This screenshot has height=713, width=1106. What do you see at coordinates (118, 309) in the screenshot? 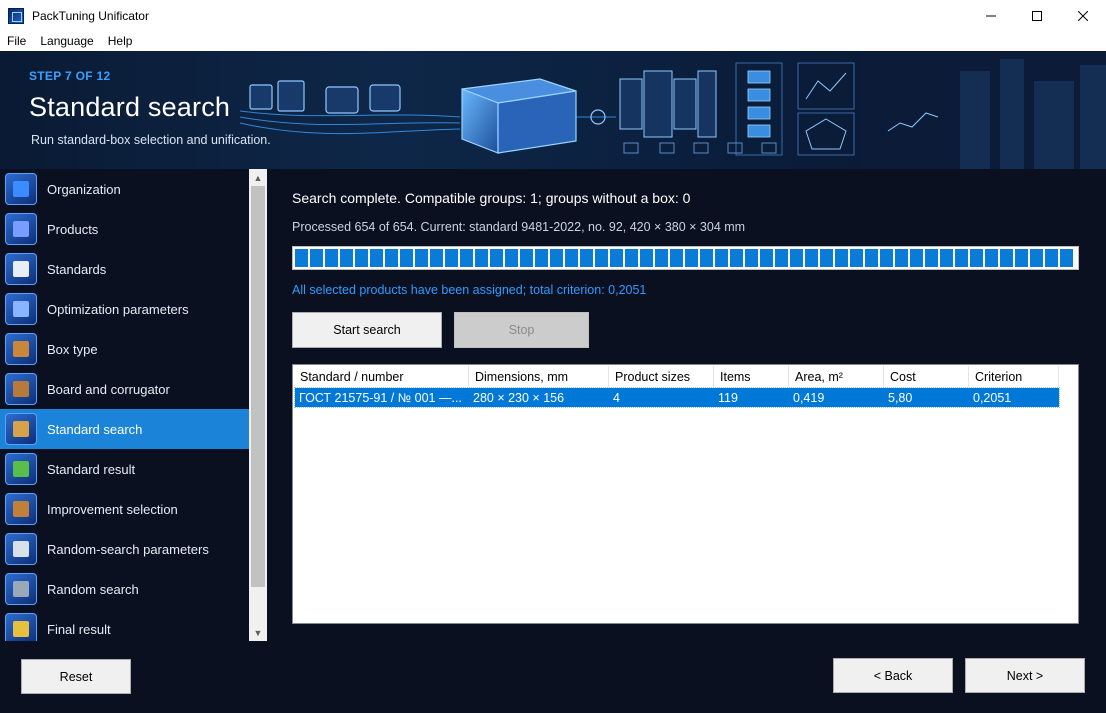
I see `sidebar-item-label: Optimization parameters` at bounding box center [118, 309].